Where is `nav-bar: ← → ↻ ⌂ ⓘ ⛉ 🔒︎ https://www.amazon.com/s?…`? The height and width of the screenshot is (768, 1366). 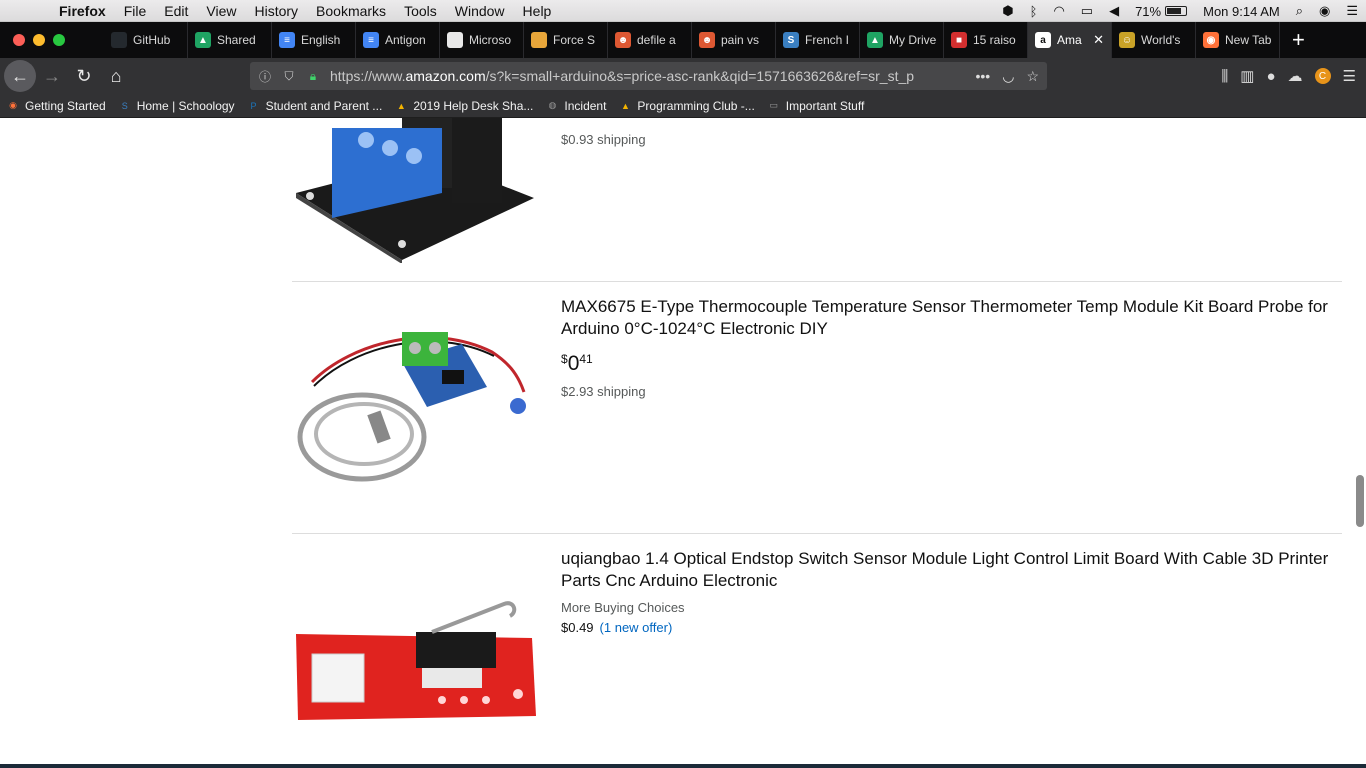 nav-bar: ← → ↻ ⌂ ⓘ ⛉ 🔒︎ https://www.amazon.com/s?… is located at coordinates (683, 76).